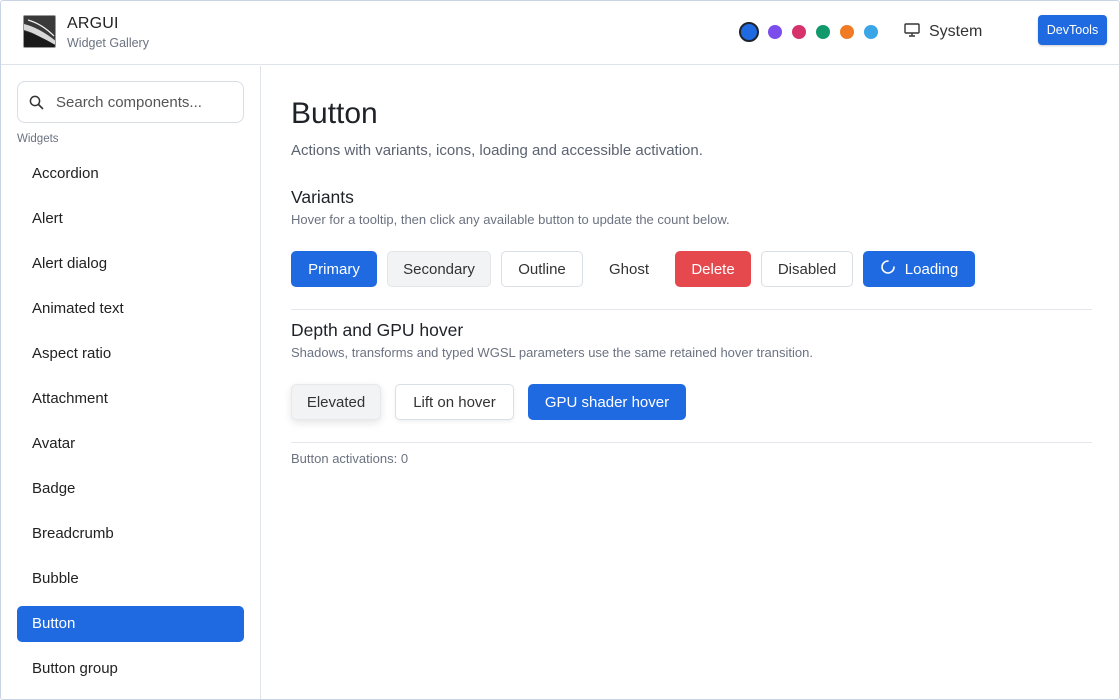 This screenshot has width=1120, height=700. I want to click on sidebar-item-avatar: Avatar, so click(130, 444).